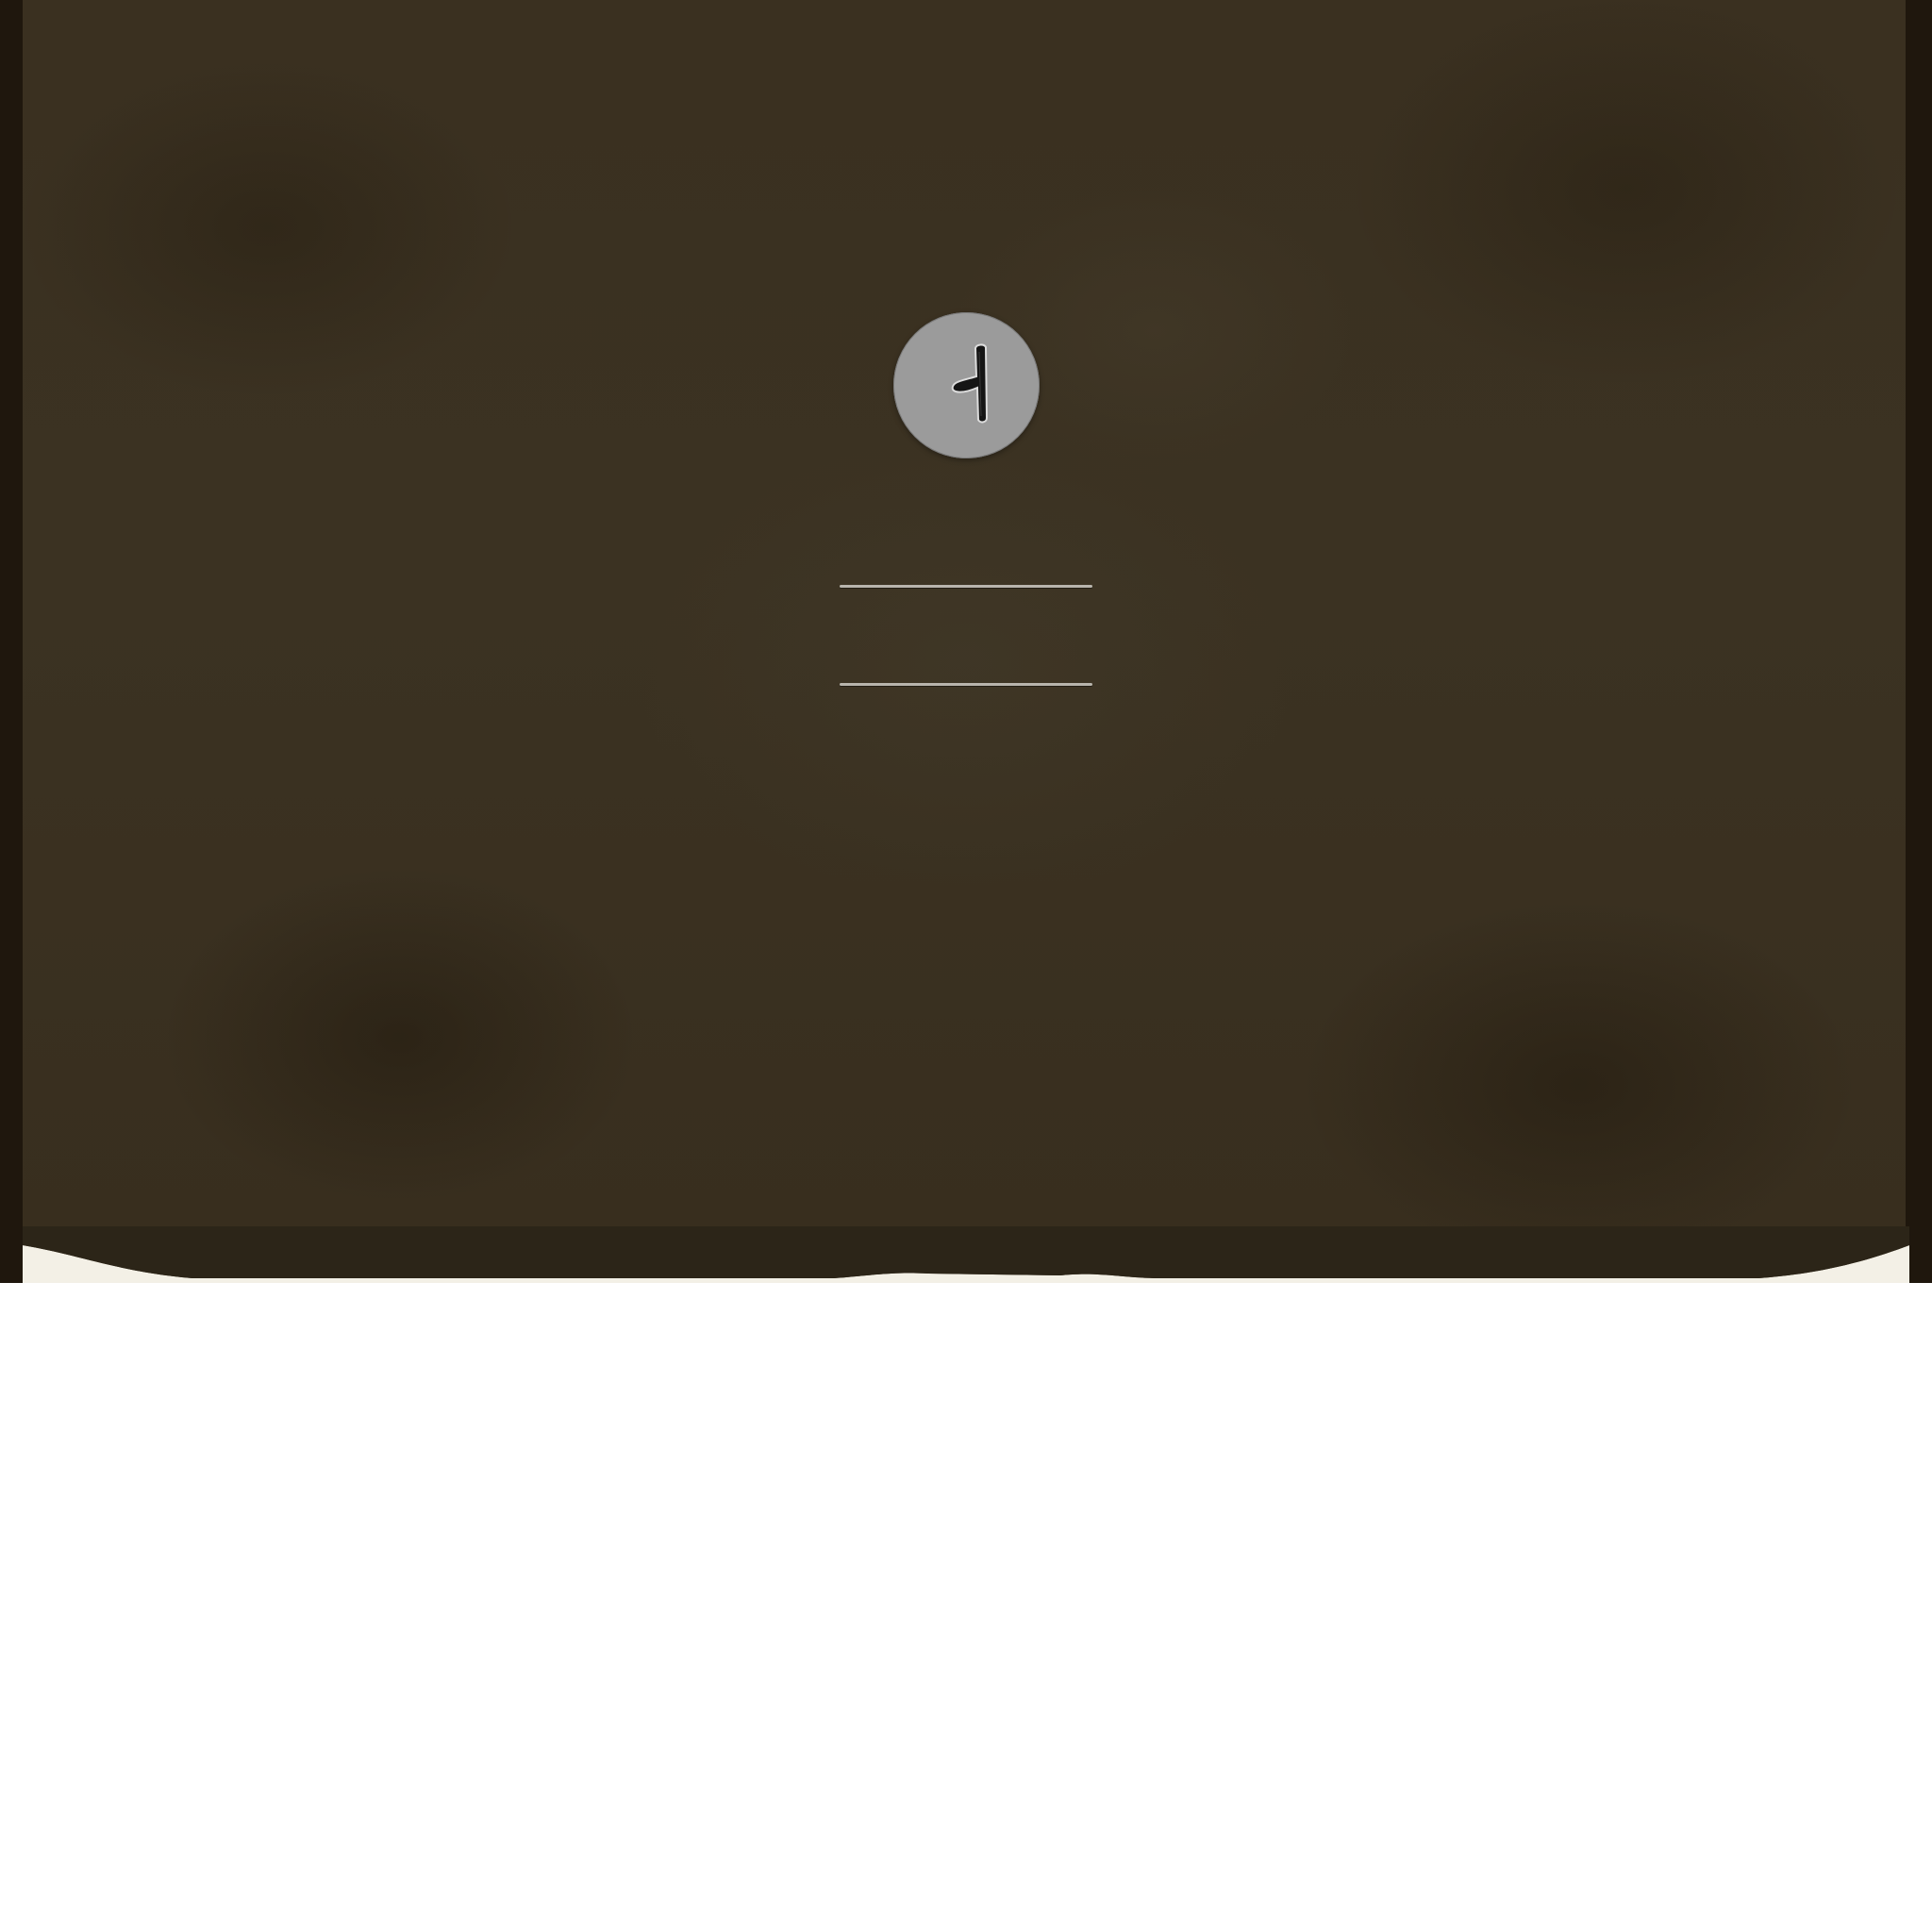 Image resolution: width=1932 pixels, height=1932 pixels. I want to click on avatar, so click(967, 385).